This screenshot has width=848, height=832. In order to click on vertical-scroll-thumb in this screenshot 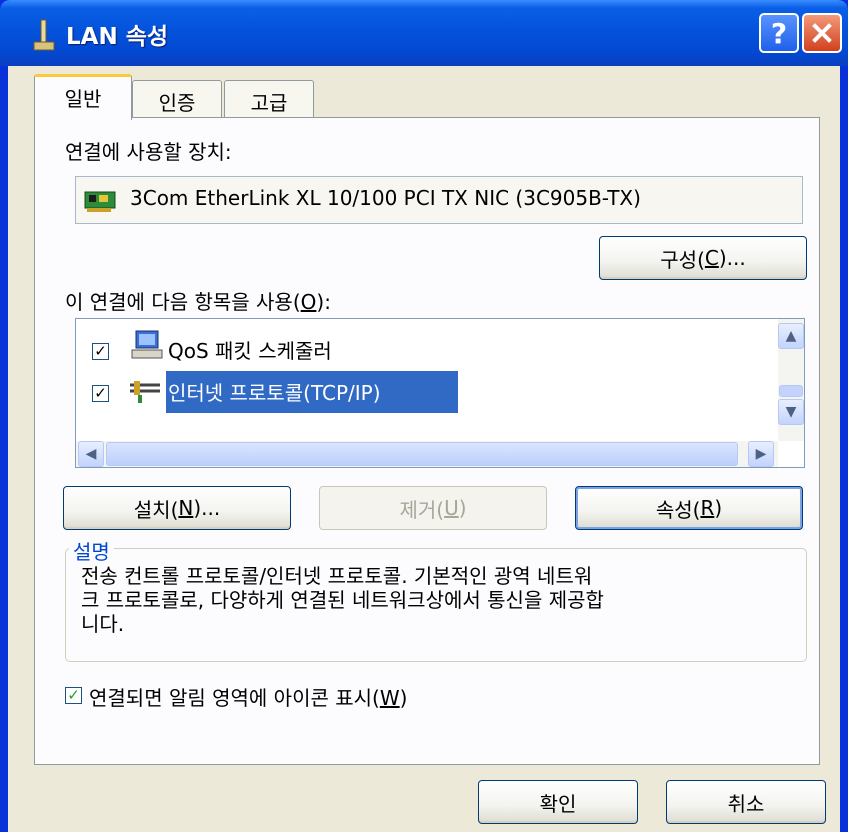, I will do `click(791, 391)`.